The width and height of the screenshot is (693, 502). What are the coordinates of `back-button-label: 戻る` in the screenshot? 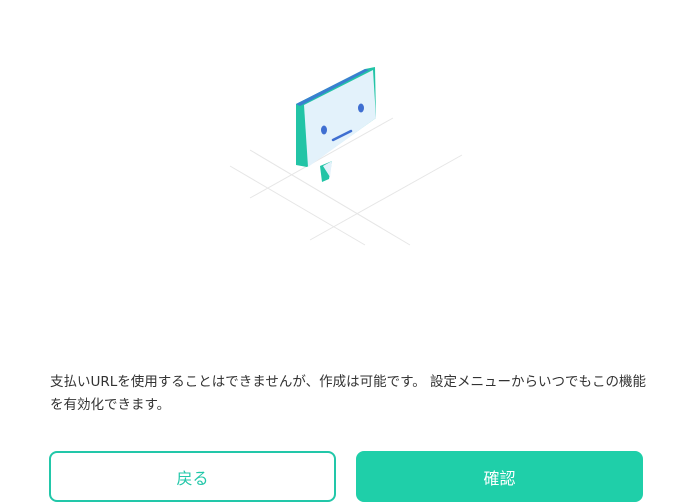 It's located at (192, 478).